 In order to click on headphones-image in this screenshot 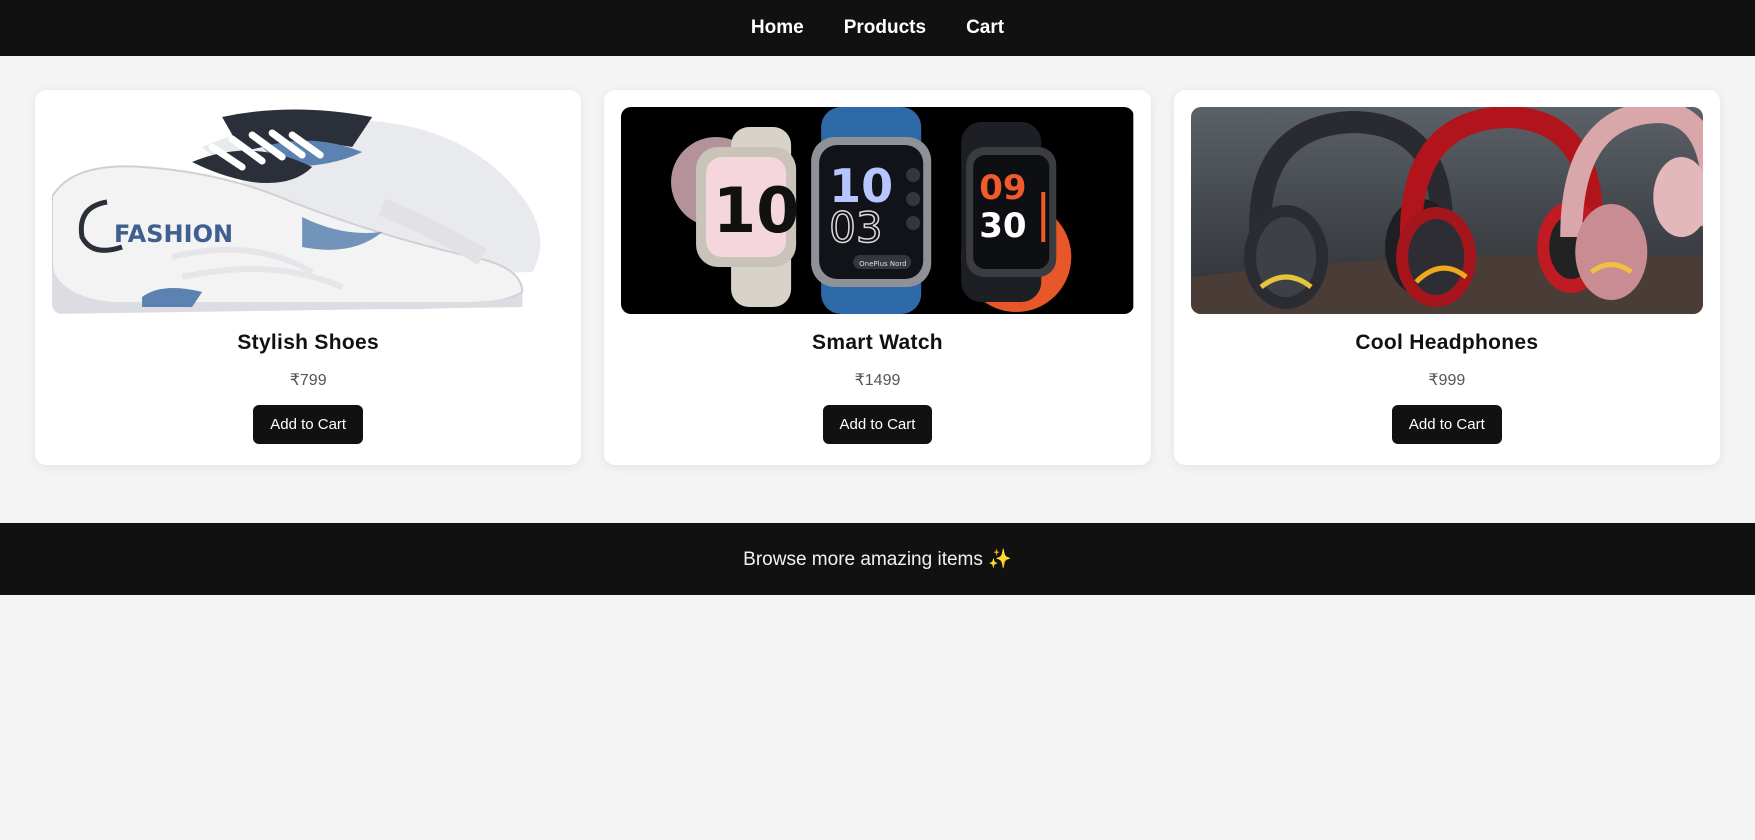, I will do `click(1446, 210)`.